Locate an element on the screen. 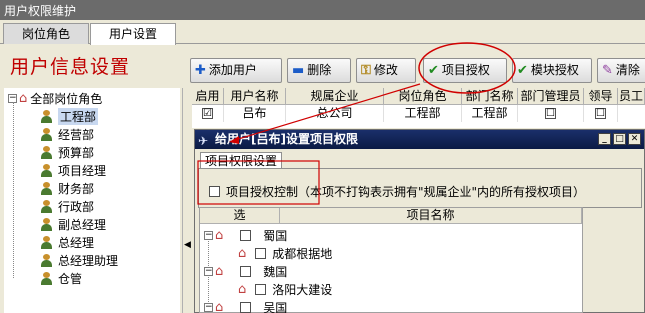 This screenshot has width=645, height=313. edit-button: ⚿ 修改 is located at coordinates (386, 70).